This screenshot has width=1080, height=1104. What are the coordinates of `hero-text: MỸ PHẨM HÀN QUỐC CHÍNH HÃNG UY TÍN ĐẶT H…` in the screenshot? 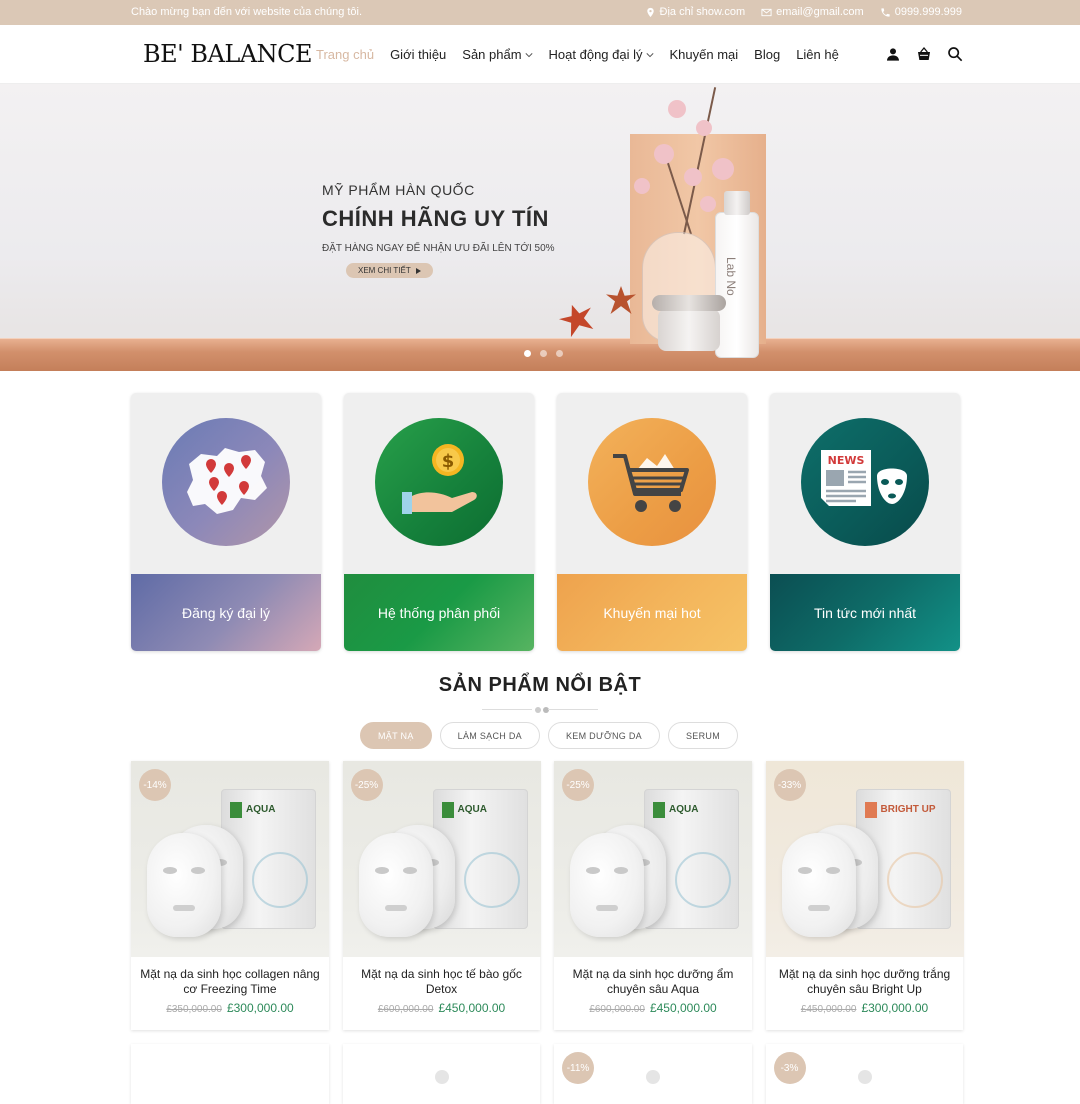 It's located at (438, 230).